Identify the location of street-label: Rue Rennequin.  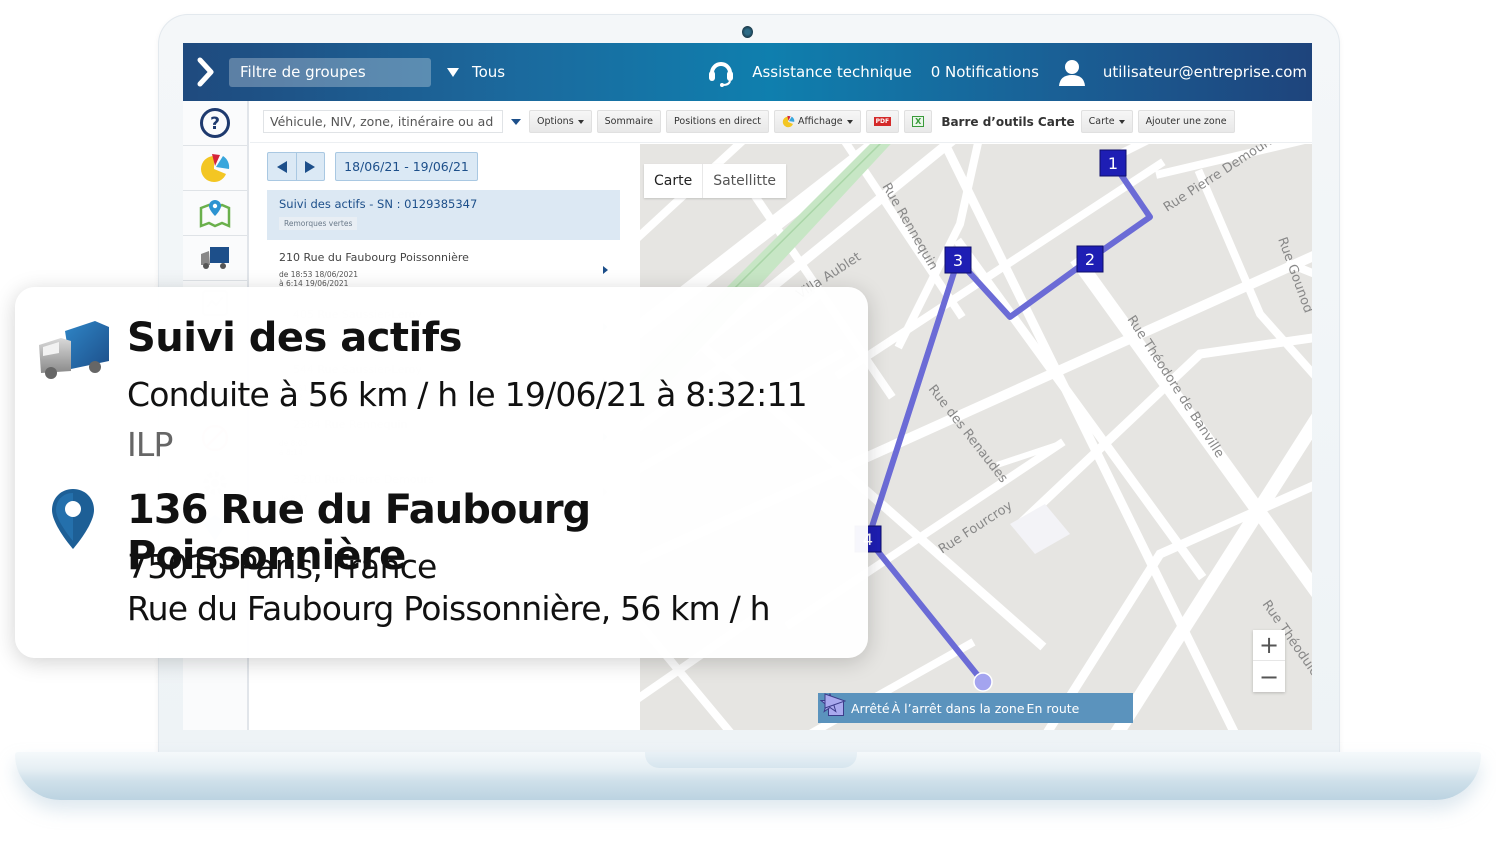
(910, 227).